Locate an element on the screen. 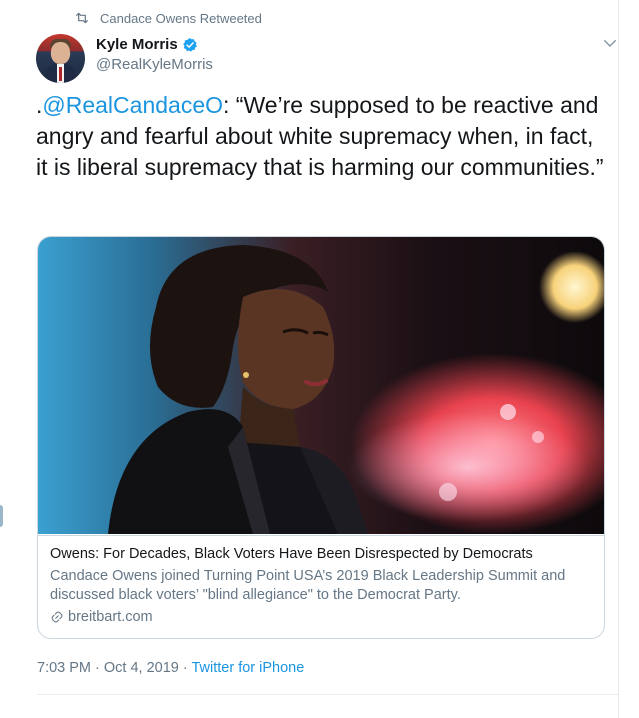 The image size is (639, 718). link-icon is located at coordinates (57, 617).